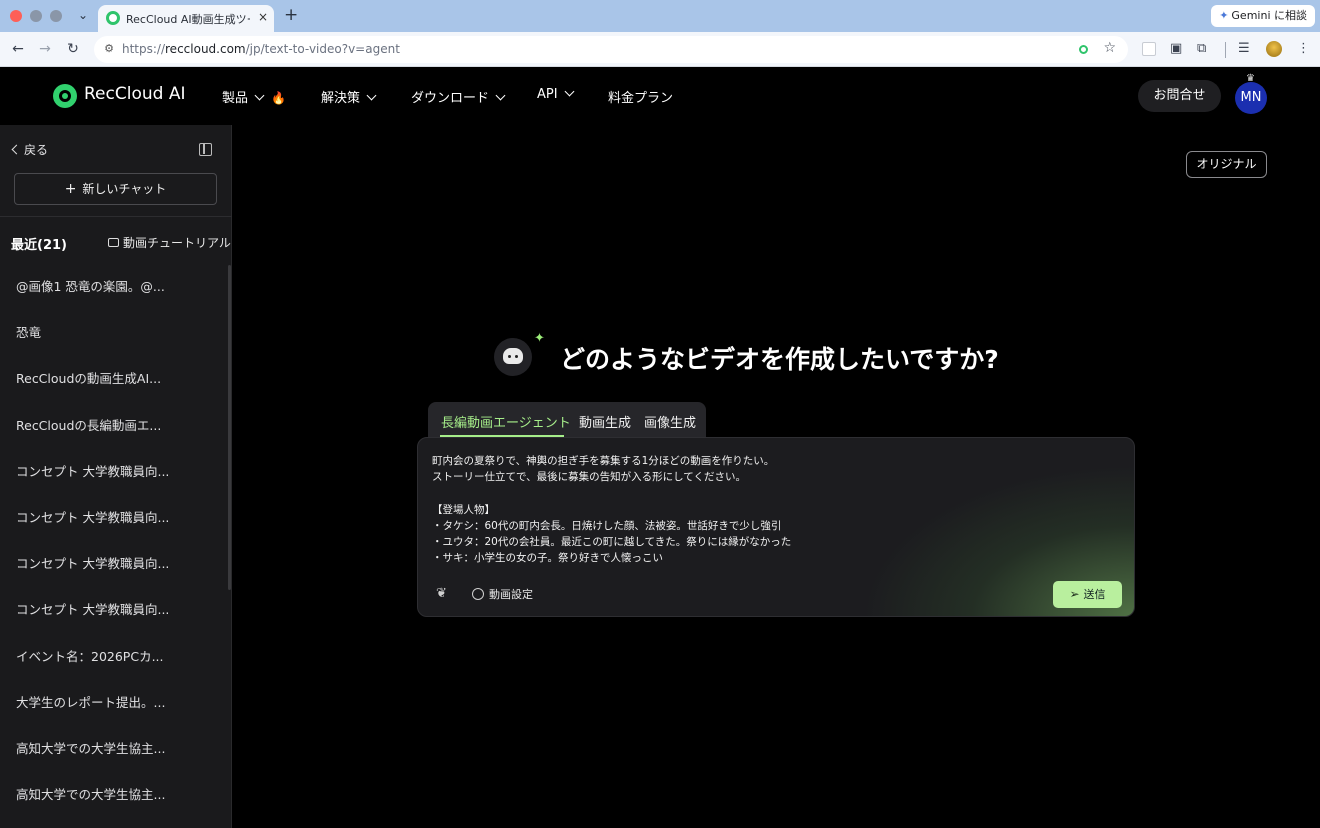 The width and height of the screenshot is (1320, 828). What do you see at coordinates (1083, 49) in the screenshot?
I see `extension-status-icon` at bounding box center [1083, 49].